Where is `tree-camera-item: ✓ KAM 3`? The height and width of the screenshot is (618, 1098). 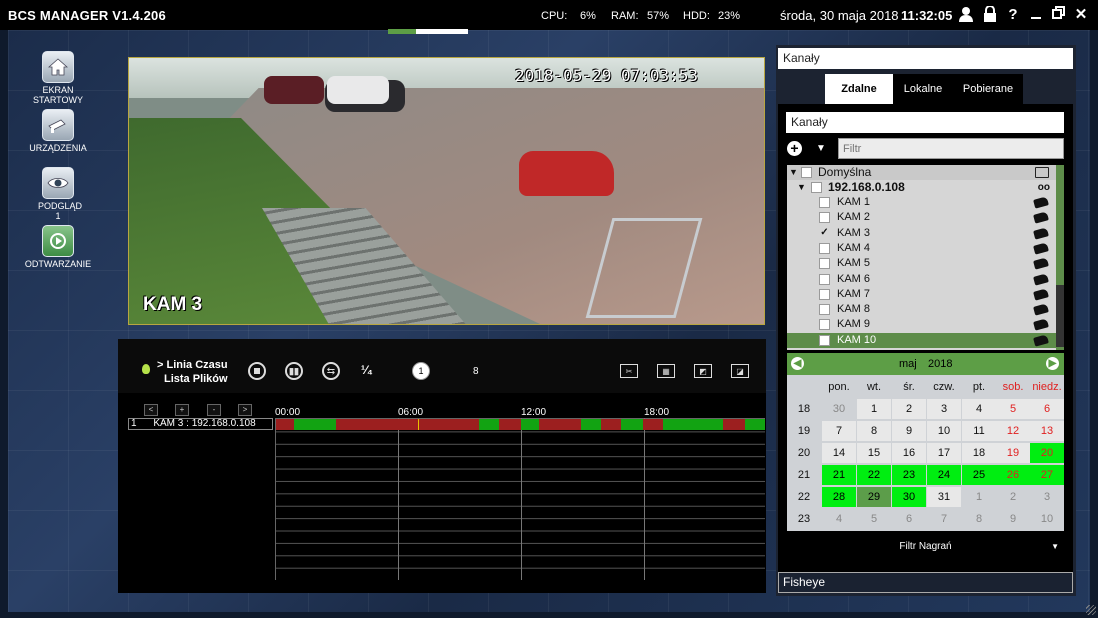 tree-camera-item: ✓ KAM 3 is located at coordinates (921, 233).